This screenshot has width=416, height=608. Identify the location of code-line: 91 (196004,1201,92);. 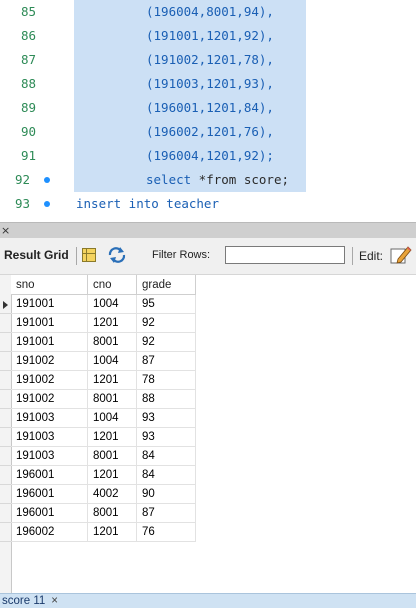
(208, 156).